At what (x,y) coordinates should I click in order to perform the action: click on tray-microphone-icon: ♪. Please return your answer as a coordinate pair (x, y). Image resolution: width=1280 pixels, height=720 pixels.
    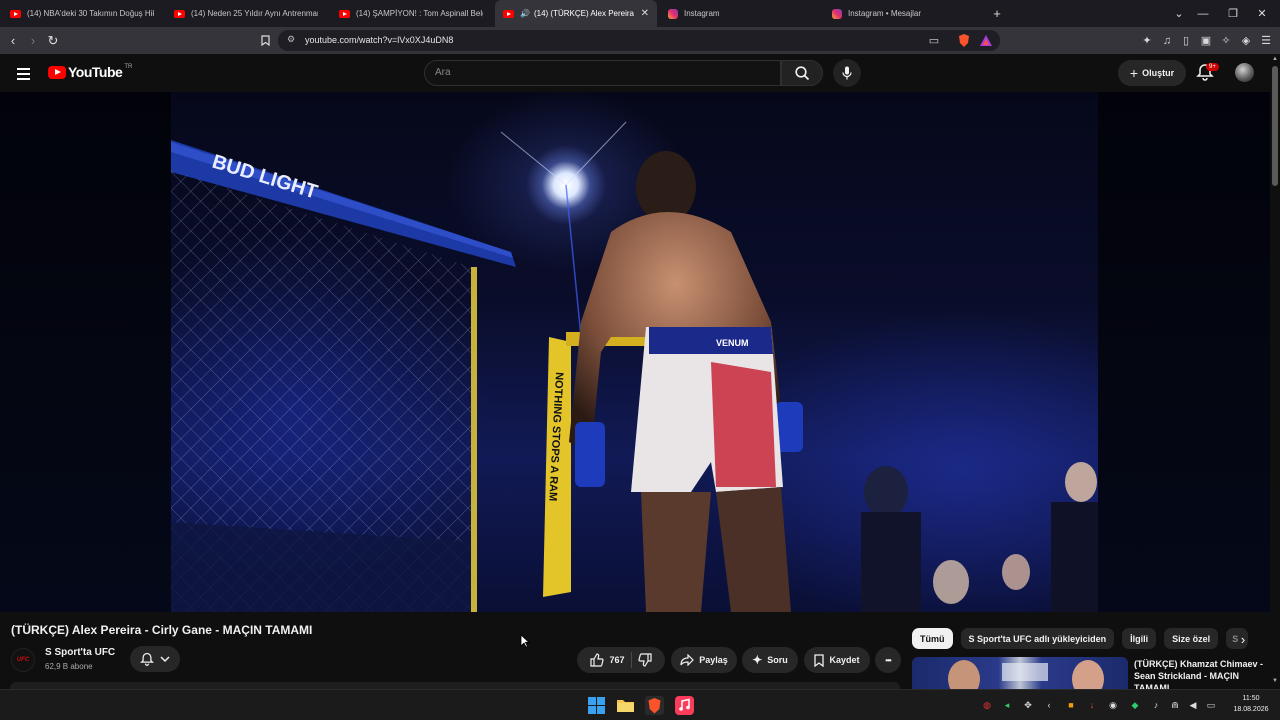
    Looking at the image, I should click on (1156, 705).